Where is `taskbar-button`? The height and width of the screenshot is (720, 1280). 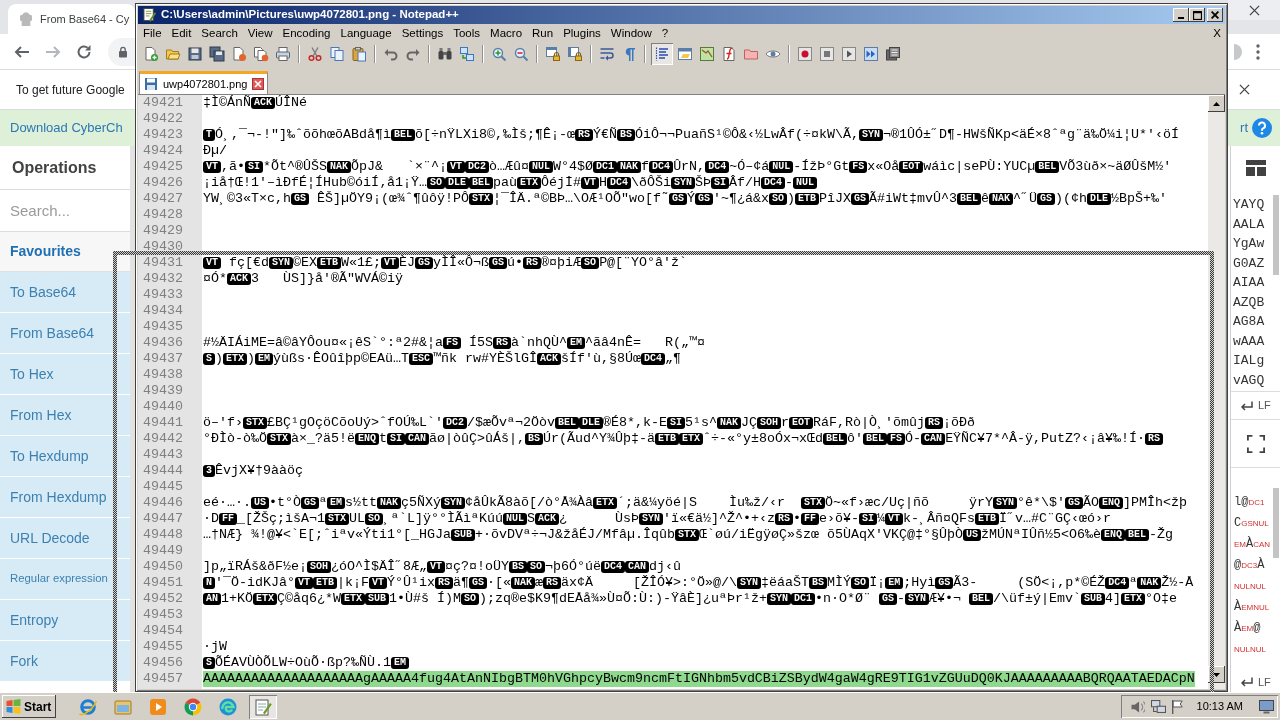
taskbar-button is located at coordinates (263, 706).